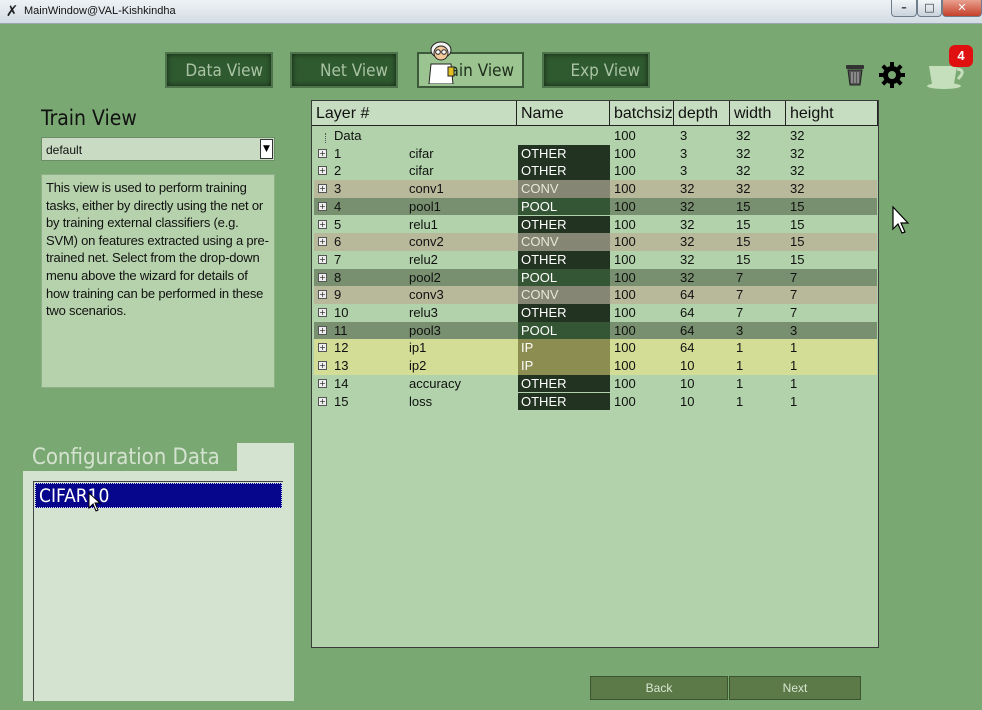  Describe the element at coordinates (595, 171) in the screenshot. I see `table-row: +2 cifar OTHER 100 3 32 32` at that location.